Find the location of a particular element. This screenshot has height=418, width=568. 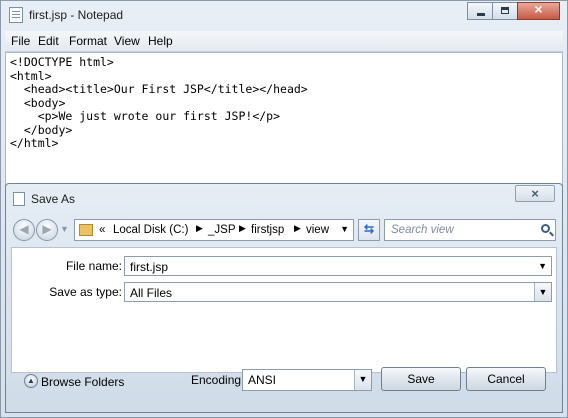

back-arrow-icon: ◀ is located at coordinates (24, 229).